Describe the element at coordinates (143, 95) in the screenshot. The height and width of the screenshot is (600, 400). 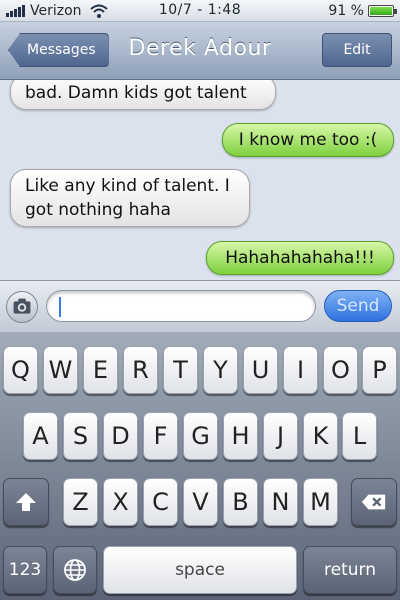
I see `message-bubble: bad. Damn kids got talent` at that location.